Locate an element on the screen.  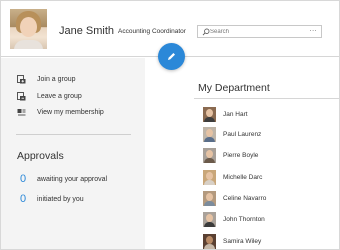
join-group-action: Join a group is located at coordinates (46, 79).